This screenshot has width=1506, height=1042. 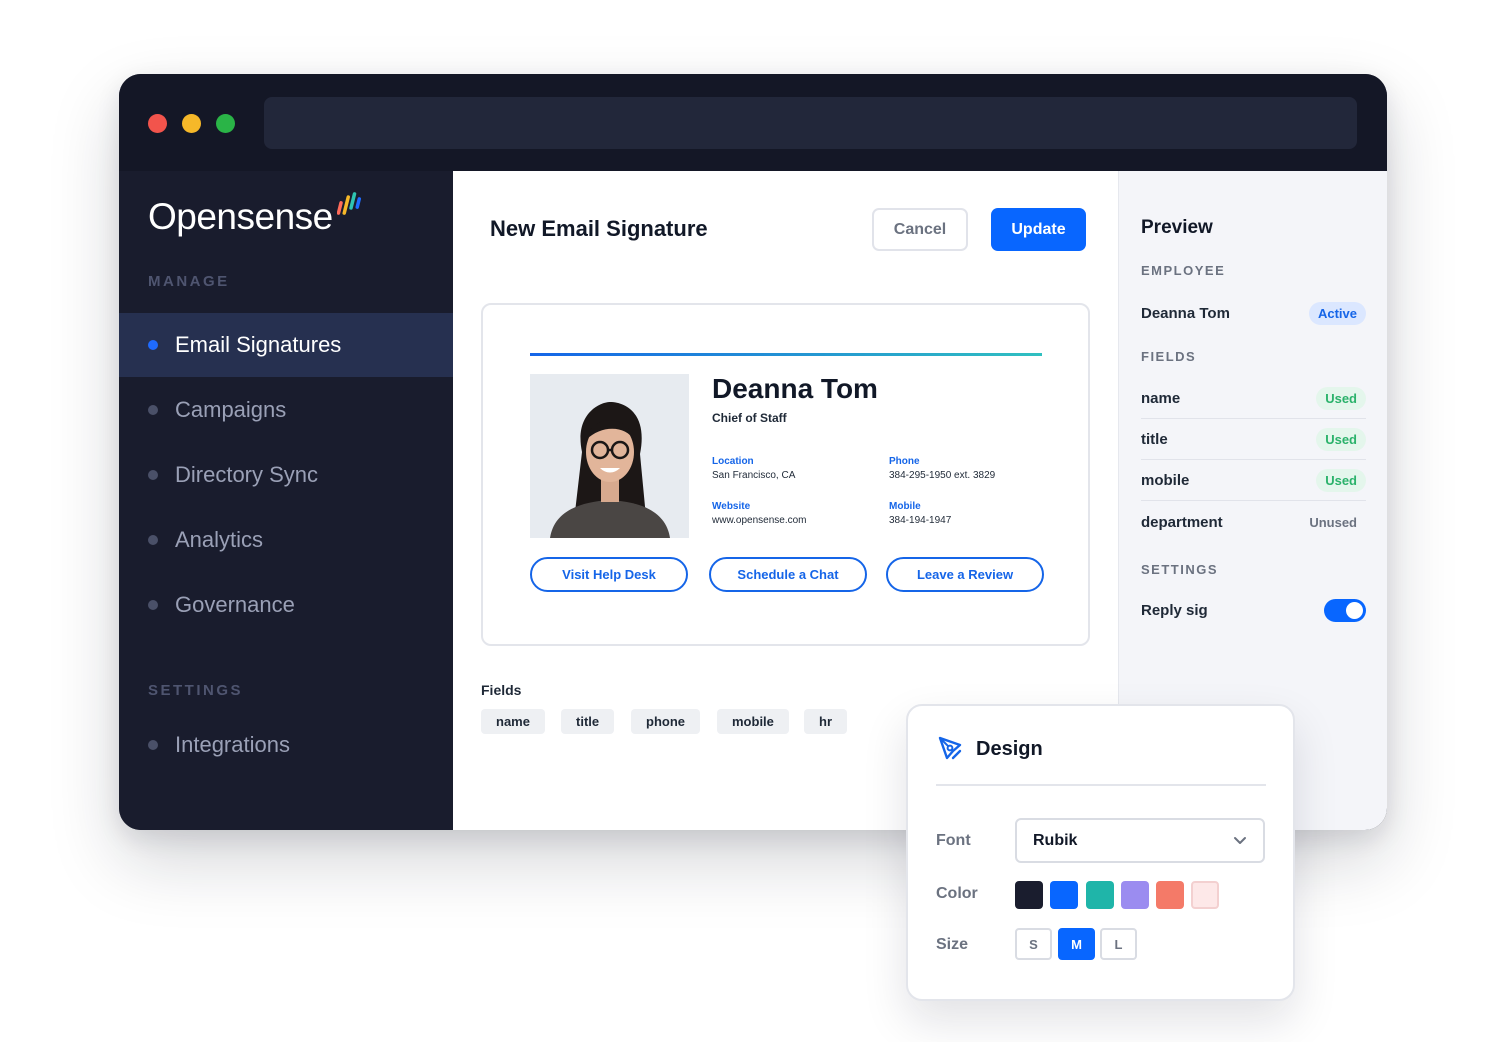 I want to click on color-label: Color, so click(x=957, y=893).